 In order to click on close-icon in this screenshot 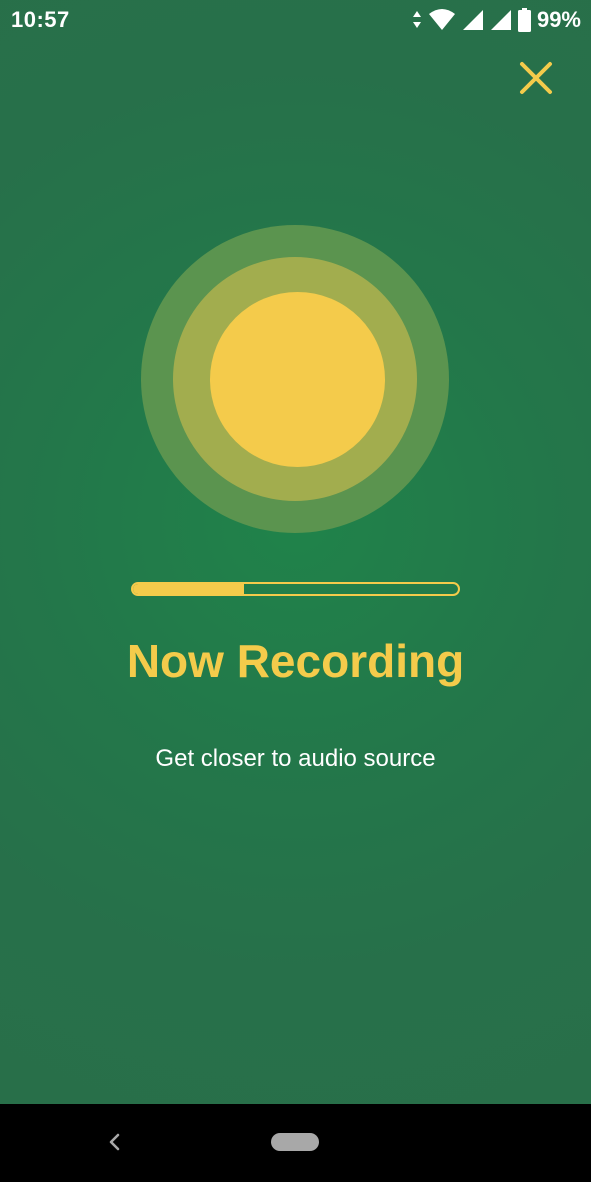, I will do `click(536, 78)`.